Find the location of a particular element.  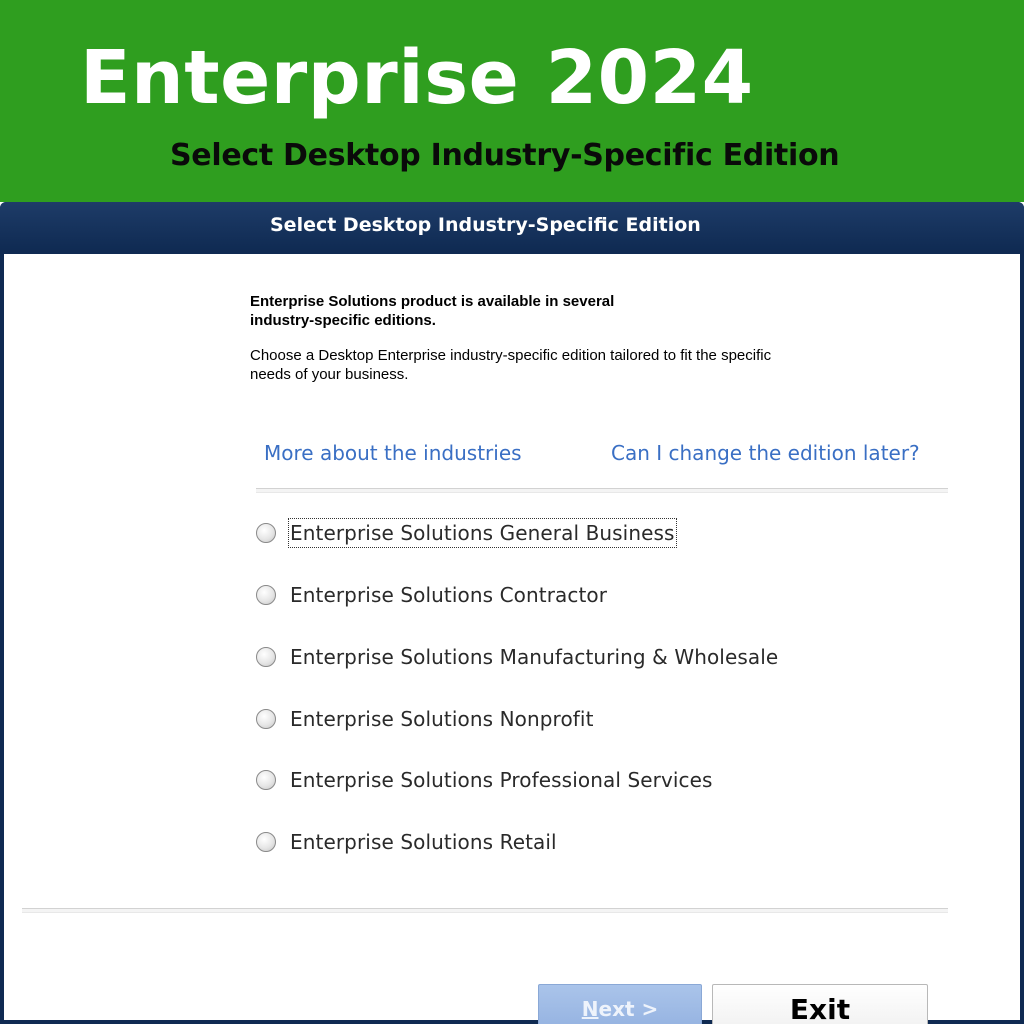

option-label: Enterprise Solutions Contractor is located at coordinates (448, 595).